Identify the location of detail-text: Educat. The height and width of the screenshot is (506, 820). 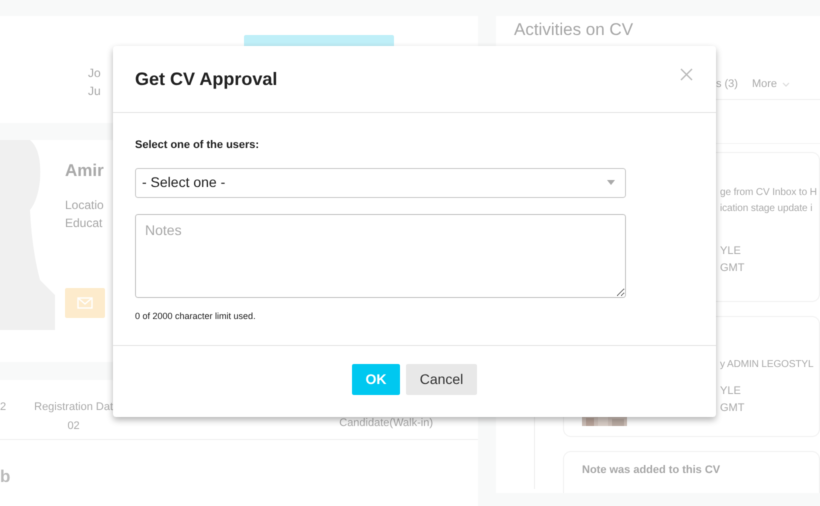
(83, 223).